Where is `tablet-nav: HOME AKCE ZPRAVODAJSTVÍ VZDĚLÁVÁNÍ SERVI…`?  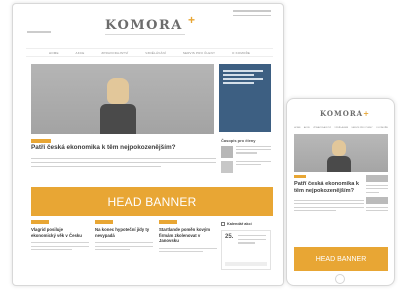
tablet-nav: HOME AKCE ZPRAVODAJSTVÍ VZDĚLÁVÁNÍ SERVI… is located at coordinates (341, 128).